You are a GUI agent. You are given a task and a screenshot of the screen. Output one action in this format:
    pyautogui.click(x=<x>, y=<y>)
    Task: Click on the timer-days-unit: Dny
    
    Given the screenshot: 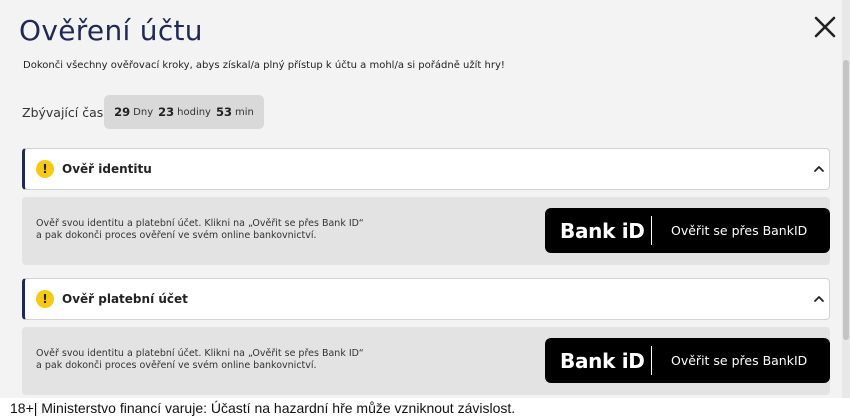 What is the action you would take?
    pyautogui.click(x=143, y=112)
    